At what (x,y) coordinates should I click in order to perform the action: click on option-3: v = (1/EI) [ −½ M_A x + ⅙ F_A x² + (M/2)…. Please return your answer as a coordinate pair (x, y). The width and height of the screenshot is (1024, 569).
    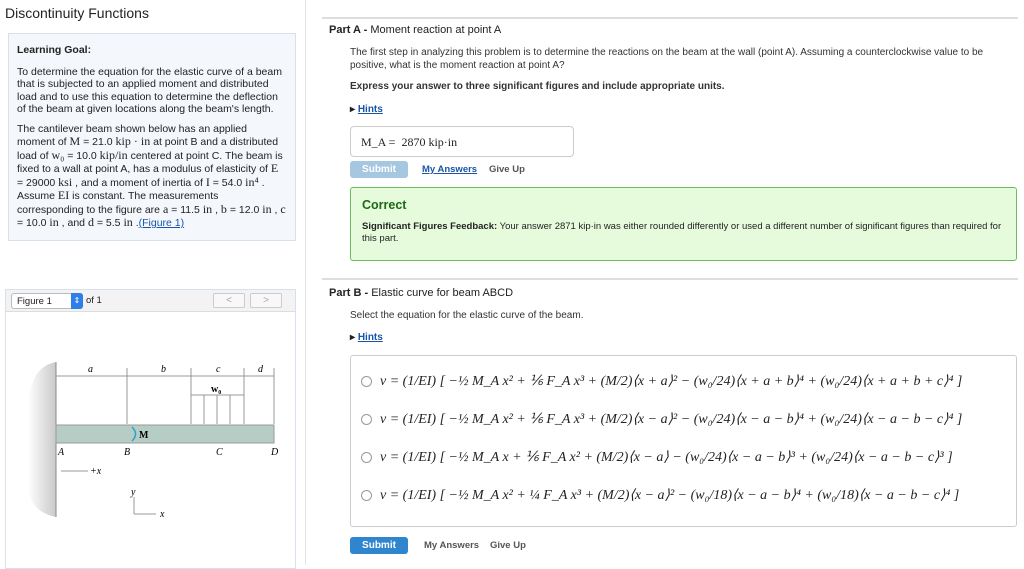
    Looking at the image, I should click on (683, 457).